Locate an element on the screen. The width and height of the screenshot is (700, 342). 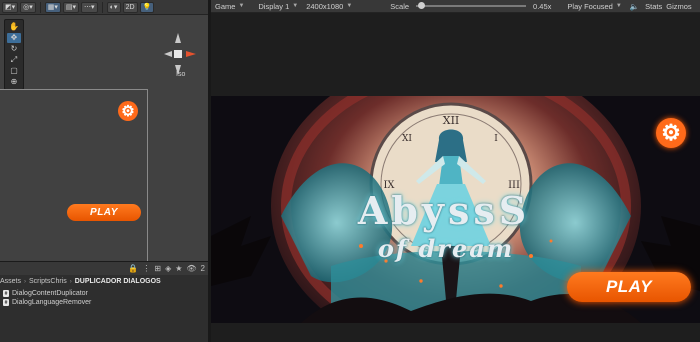
breadcrumb-item: ScriptsChris is located at coordinates (48, 281).